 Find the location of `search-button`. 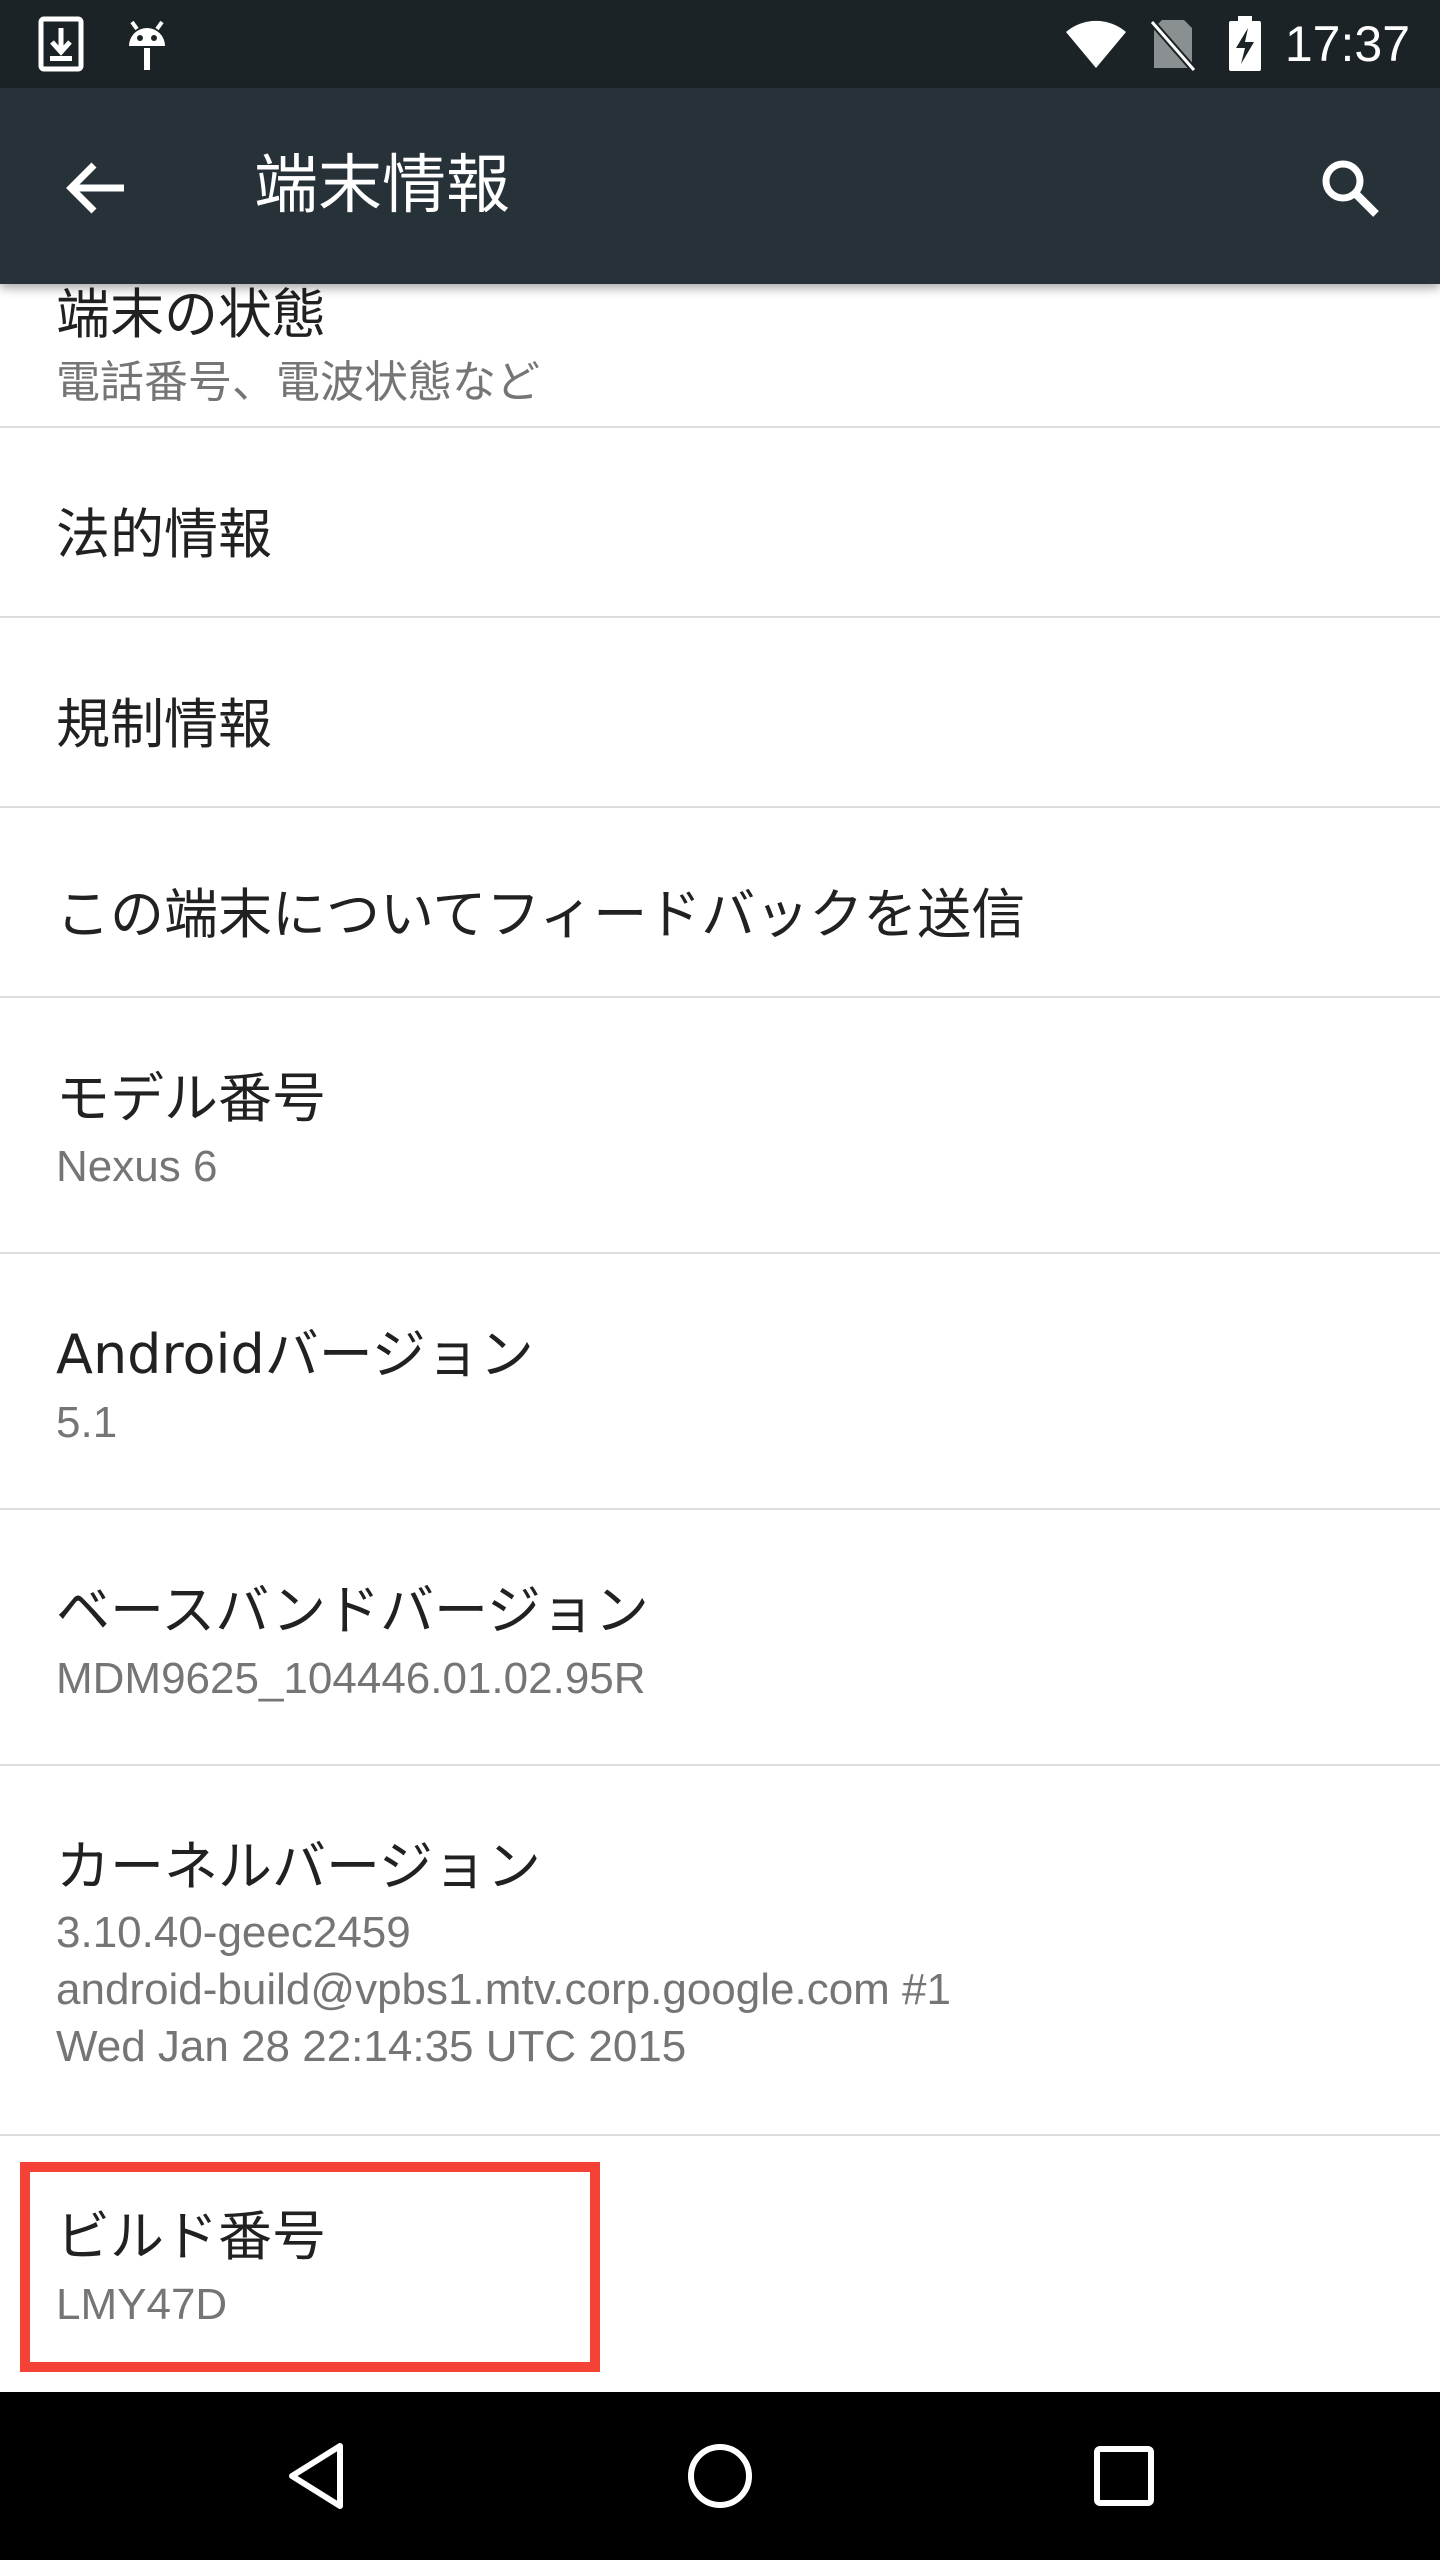

search-button is located at coordinates (1350, 188).